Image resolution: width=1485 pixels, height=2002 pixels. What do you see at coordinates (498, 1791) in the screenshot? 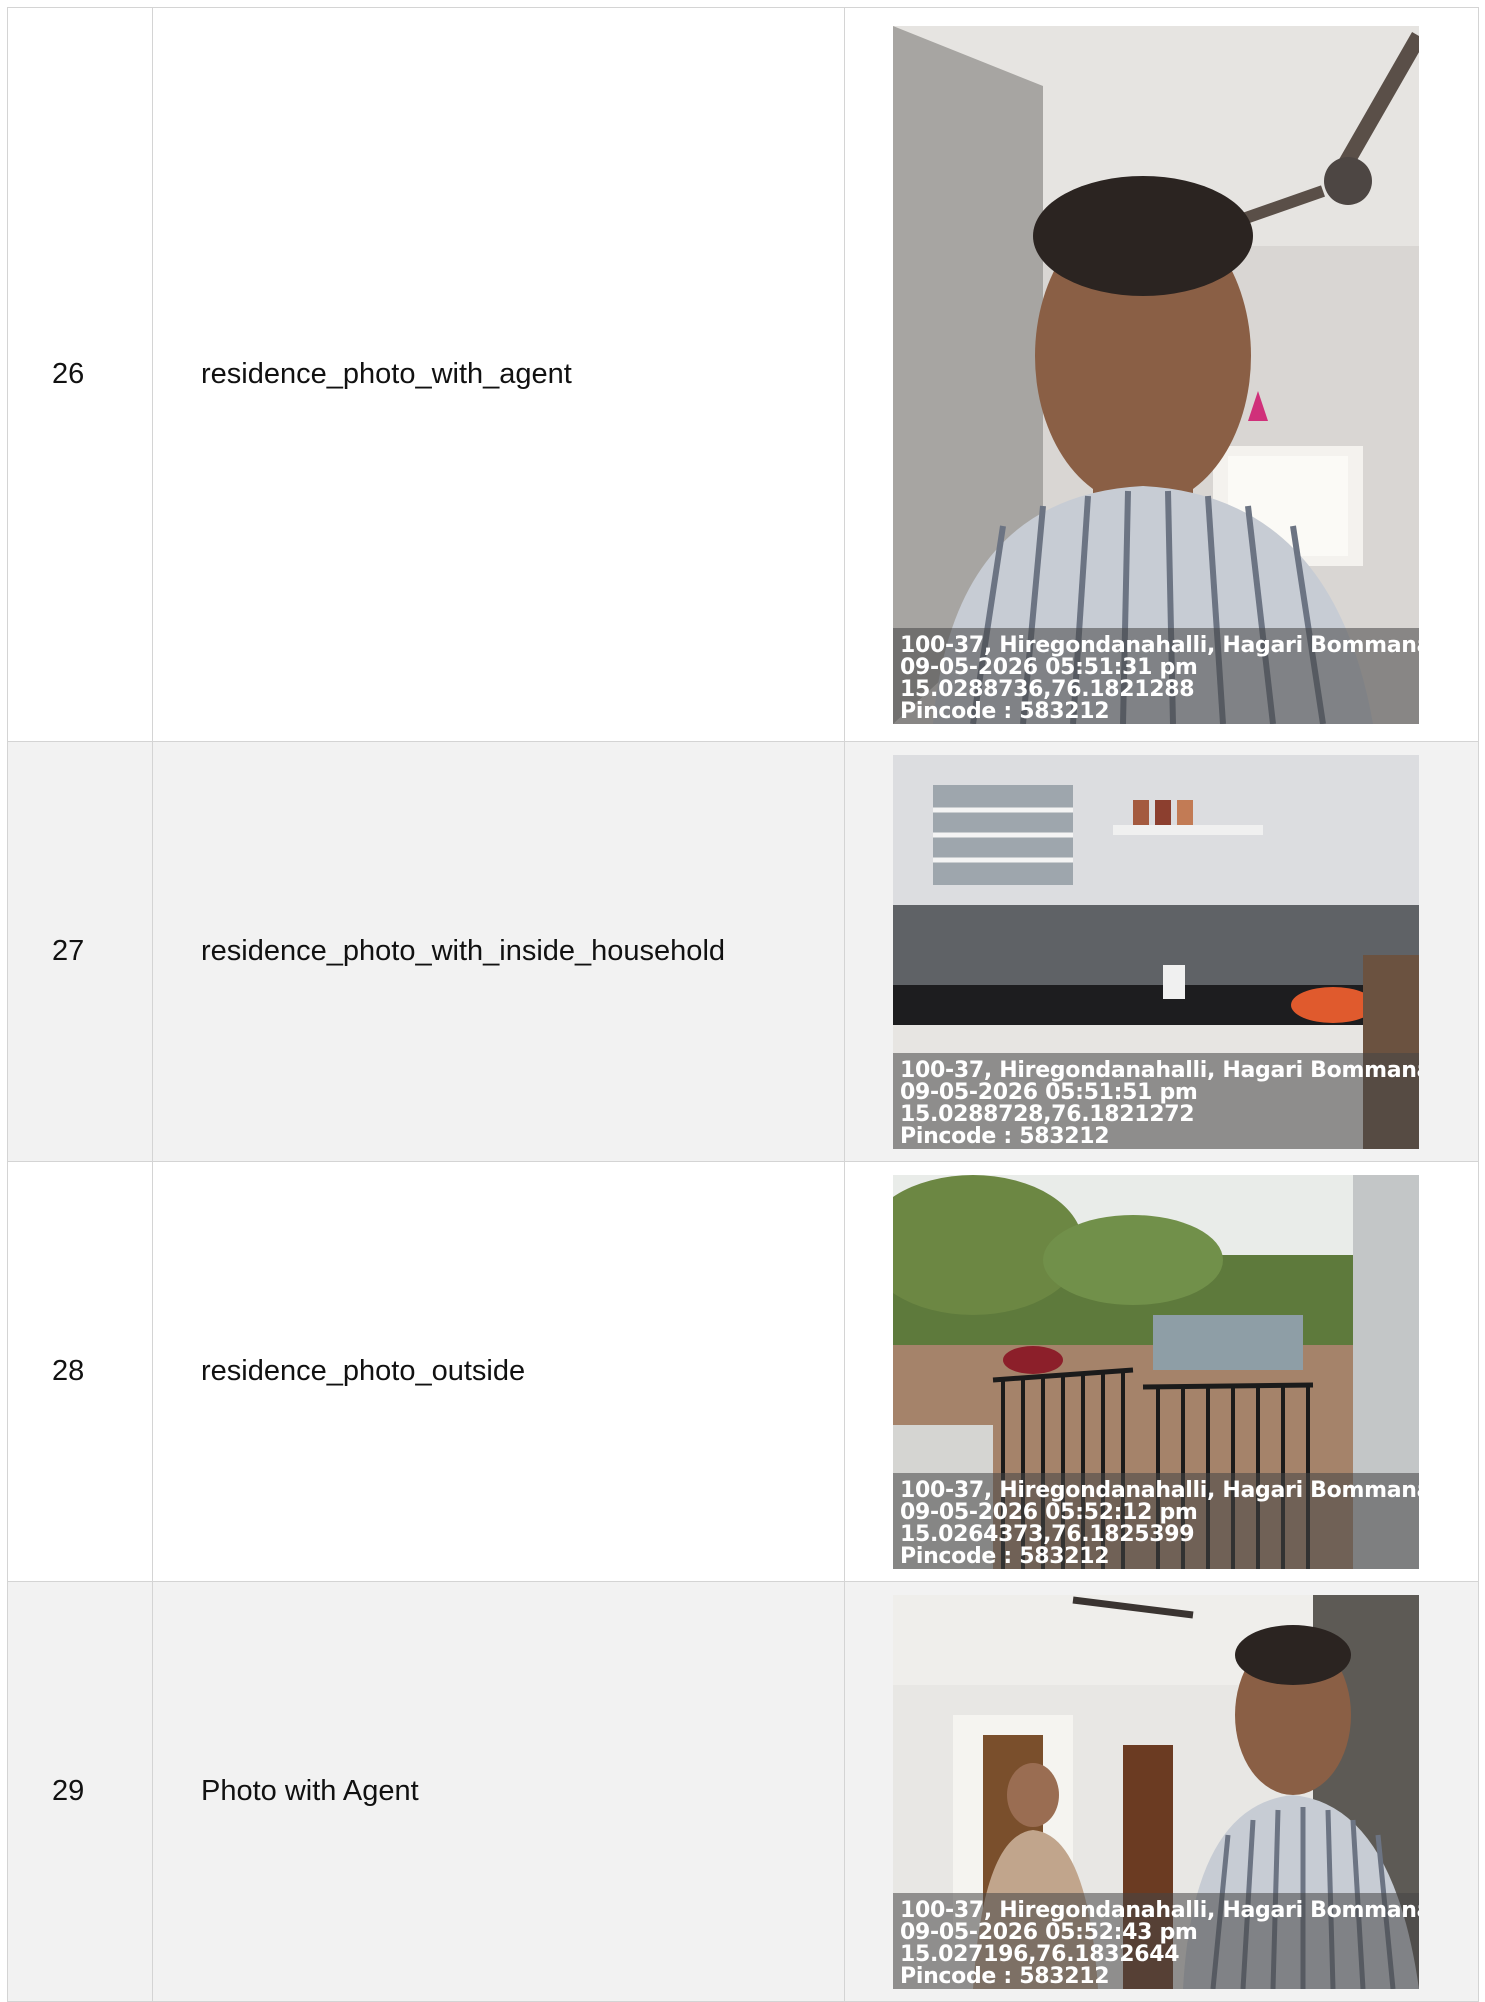
I see `row-label: Photo with Agent` at bounding box center [498, 1791].